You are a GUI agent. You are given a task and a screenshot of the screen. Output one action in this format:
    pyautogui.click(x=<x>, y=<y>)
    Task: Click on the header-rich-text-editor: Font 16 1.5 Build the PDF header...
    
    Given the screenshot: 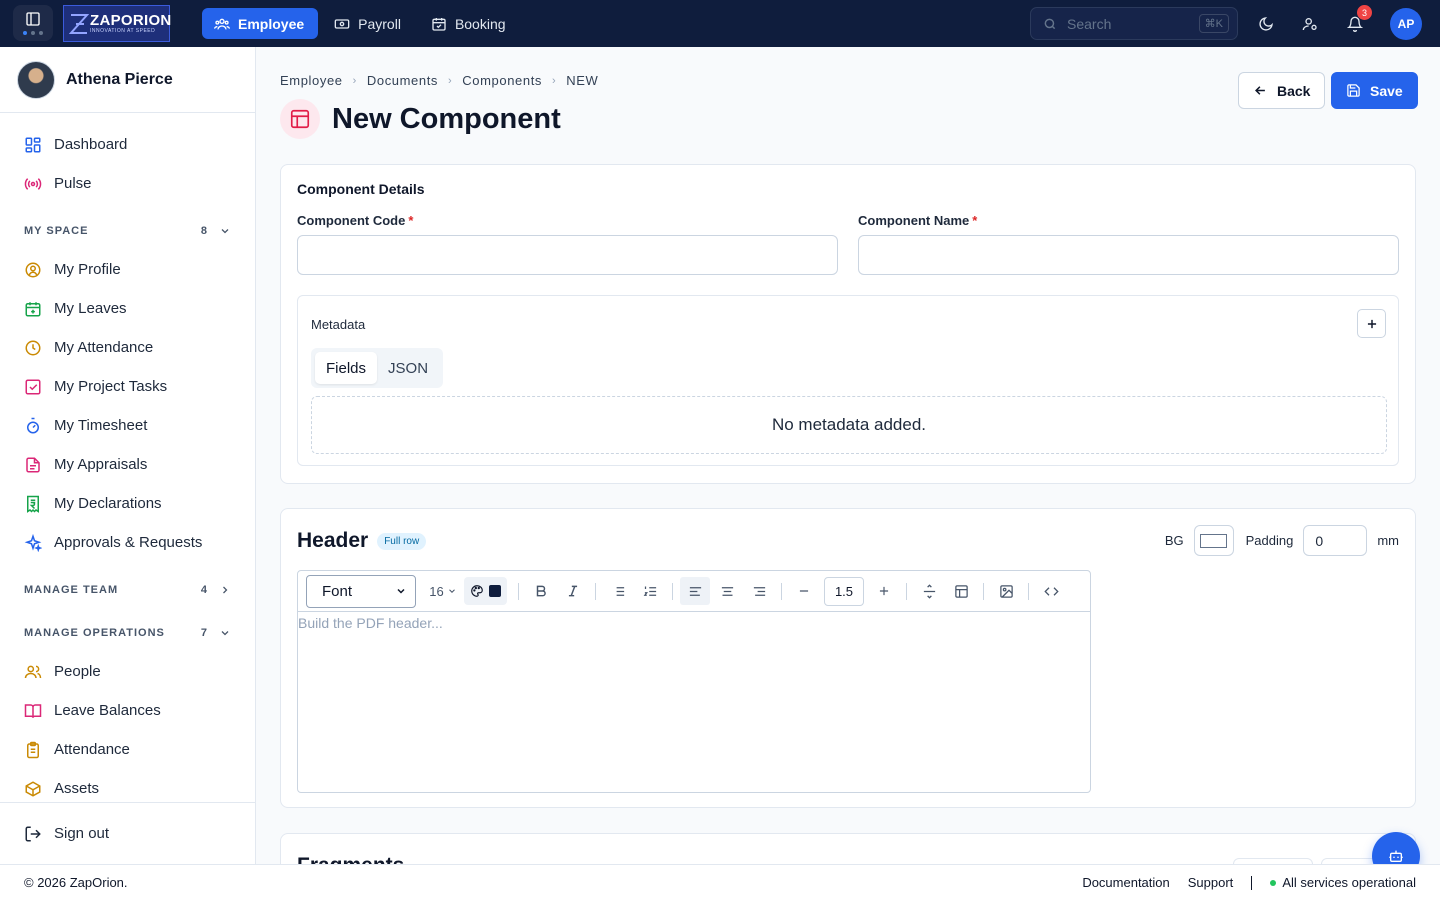 What is the action you would take?
    pyautogui.click(x=694, y=681)
    